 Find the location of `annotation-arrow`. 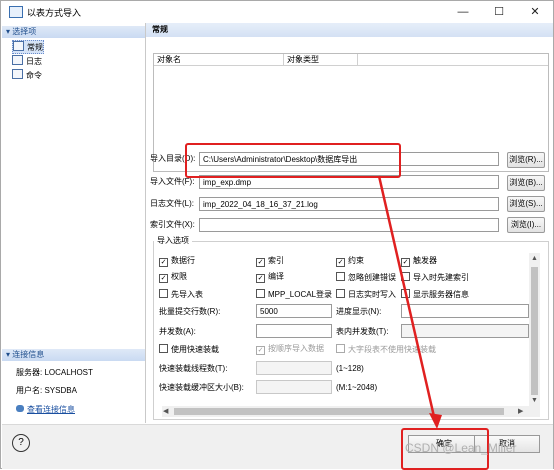

annotation-arrow is located at coordinates (409, 302).